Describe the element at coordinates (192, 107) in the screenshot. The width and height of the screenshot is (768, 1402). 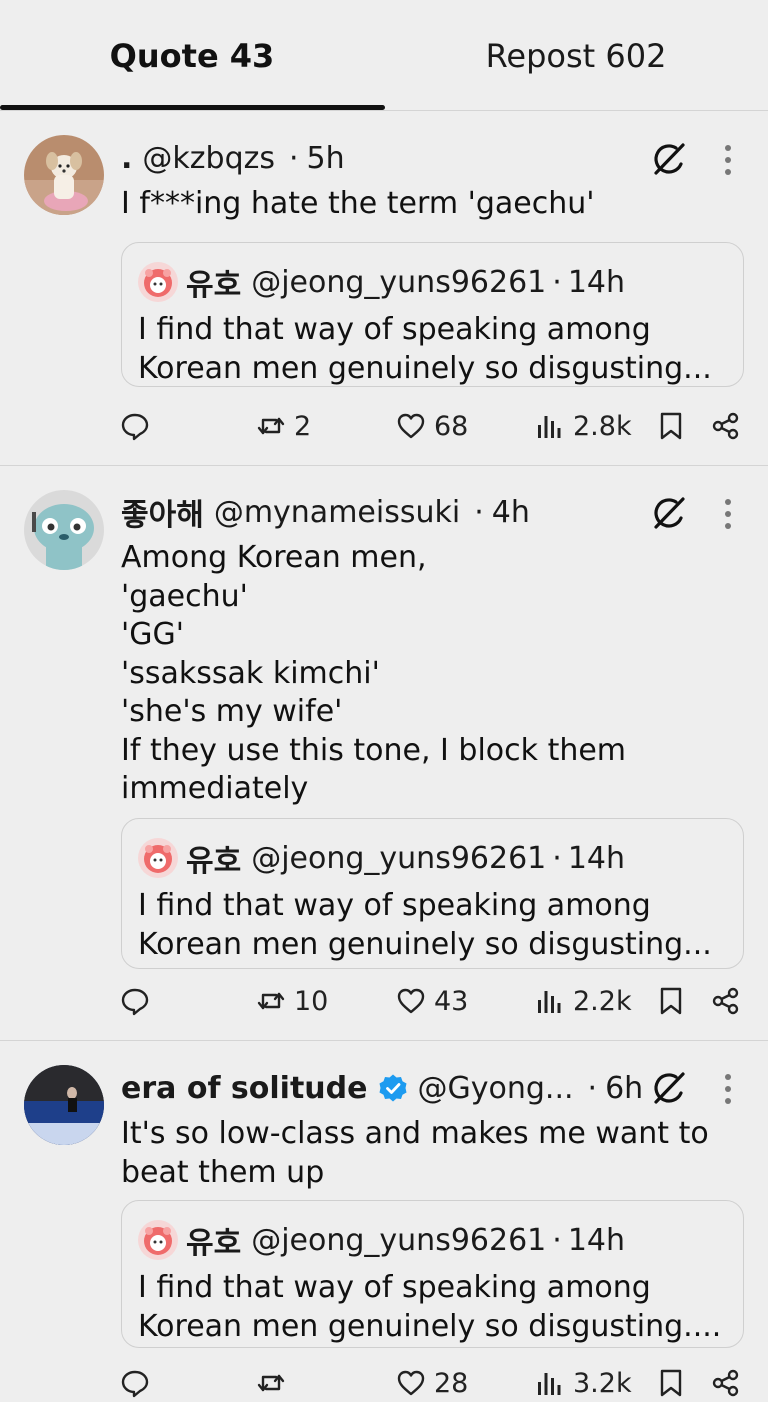
I see `active-tab-indicator` at that location.